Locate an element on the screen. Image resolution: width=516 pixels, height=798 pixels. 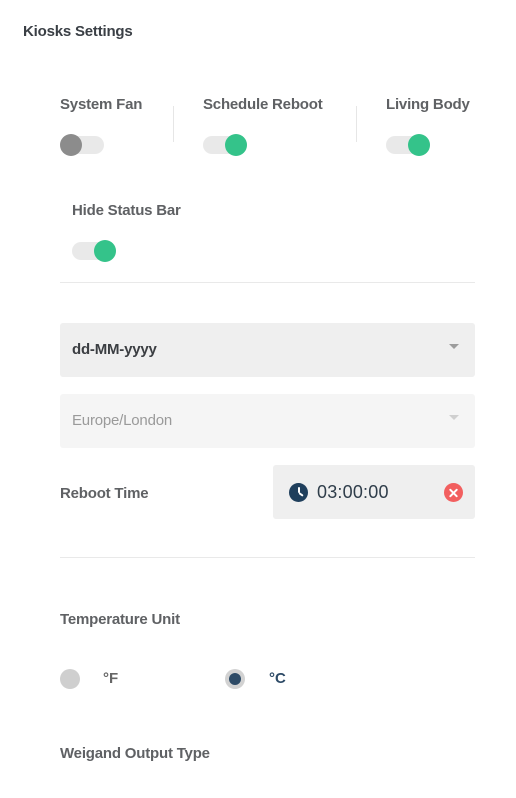
celsius-radio is located at coordinates (235, 679).